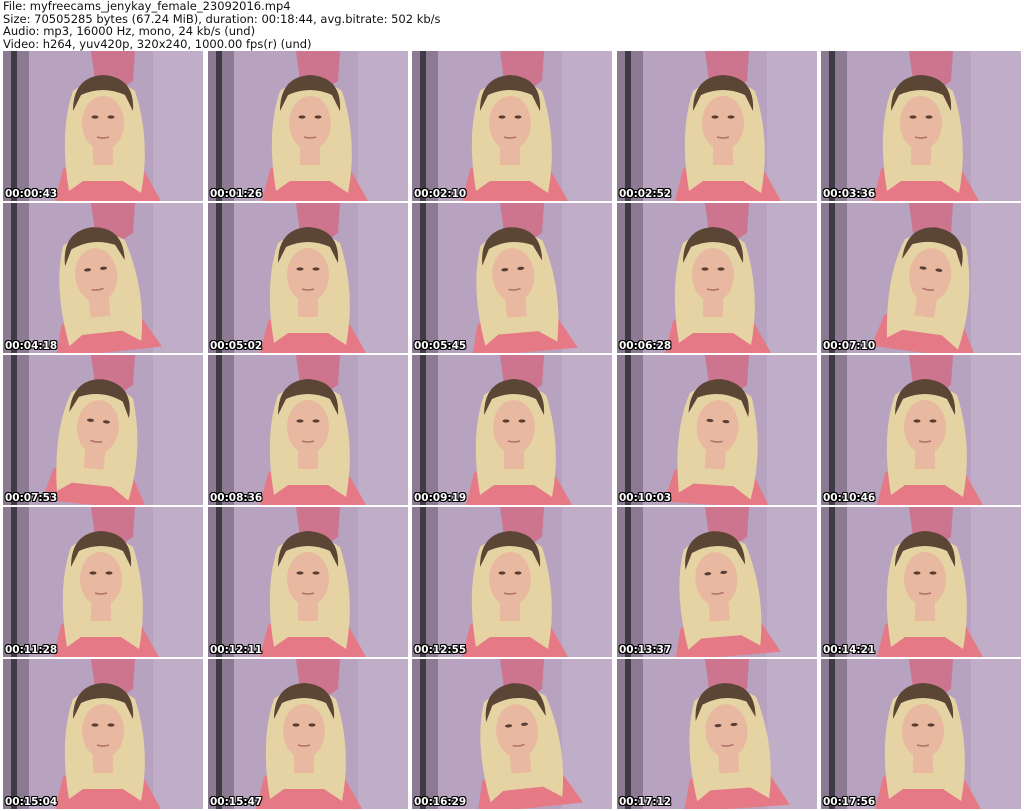 This screenshot has height=811, width=1024. What do you see at coordinates (849, 802) in the screenshot?
I see `thumbnail-timestamp: 00:17:56` at bounding box center [849, 802].